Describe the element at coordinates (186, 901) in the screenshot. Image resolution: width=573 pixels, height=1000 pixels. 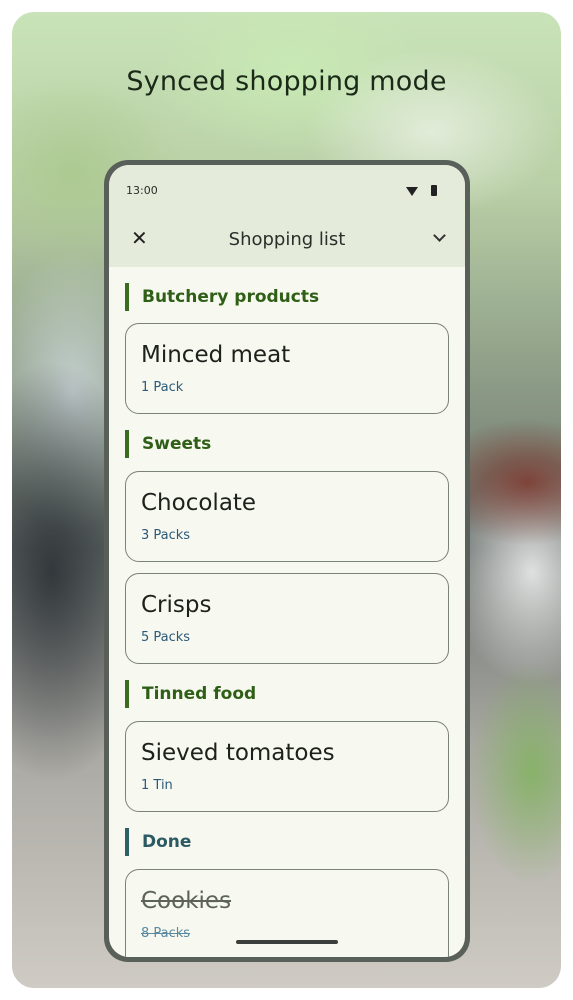
I see `item-name: Cookies` at that location.